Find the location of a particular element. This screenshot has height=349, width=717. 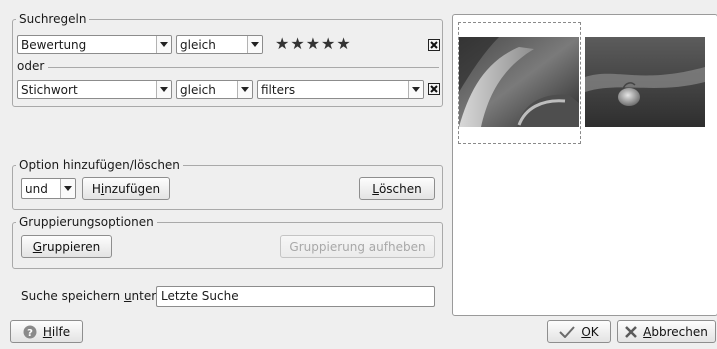

rule1-operator-value: gleich is located at coordinates (198, 44).